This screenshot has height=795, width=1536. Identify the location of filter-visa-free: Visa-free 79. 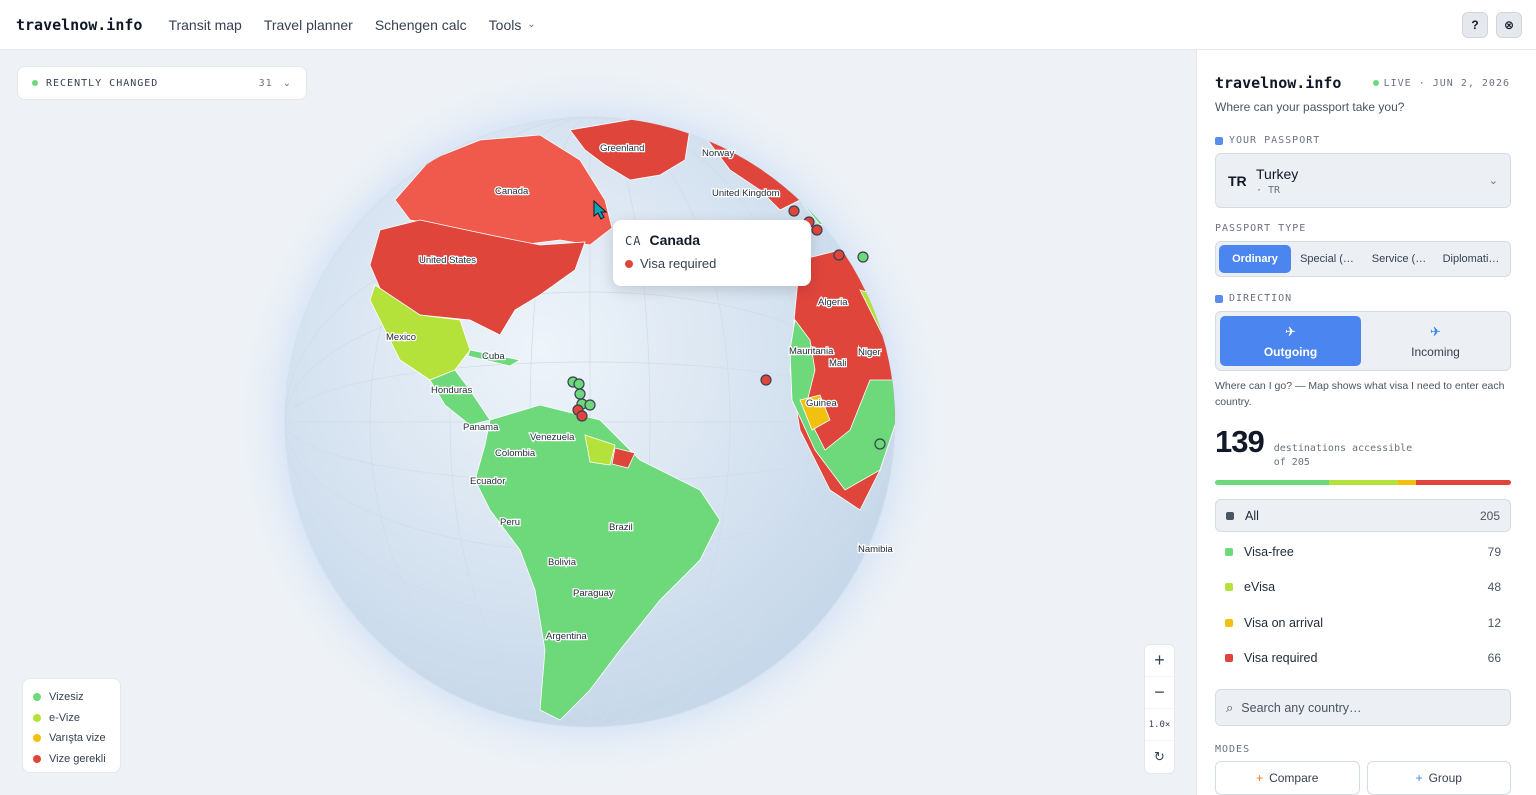
(1363, 552).